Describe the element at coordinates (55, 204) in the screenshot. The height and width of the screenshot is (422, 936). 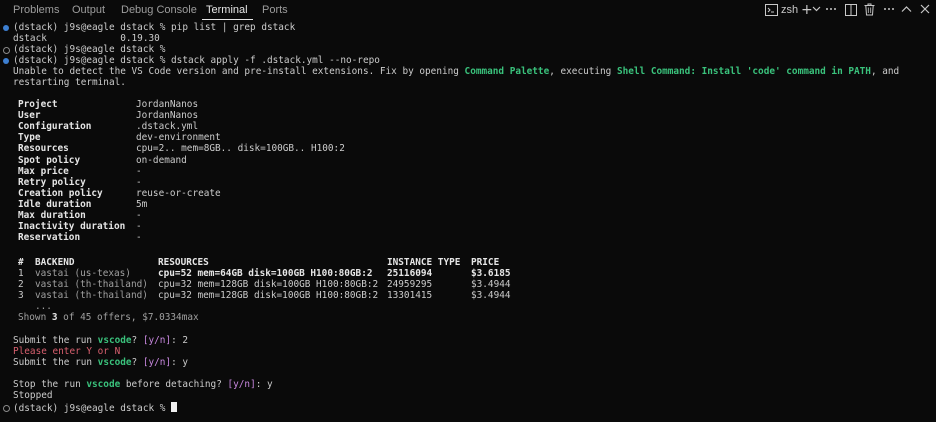
I see `config-key: Idle duration` at that location.